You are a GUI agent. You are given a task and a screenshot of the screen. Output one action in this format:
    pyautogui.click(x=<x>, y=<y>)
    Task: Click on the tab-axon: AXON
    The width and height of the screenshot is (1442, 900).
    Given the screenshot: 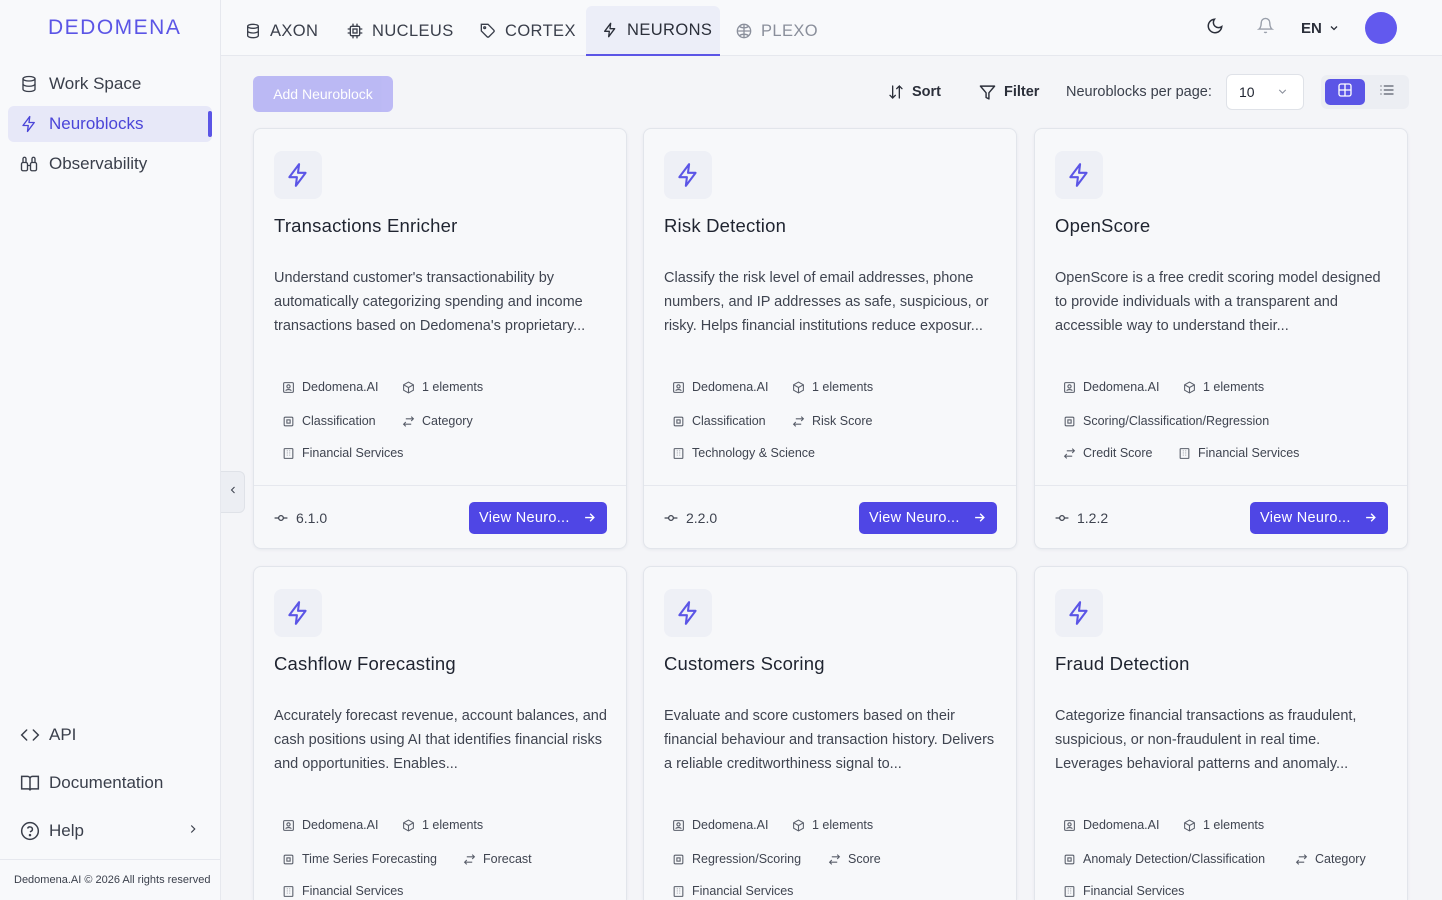 What is the action you would take?
    pyautogui.click(x=281, y=31)
    